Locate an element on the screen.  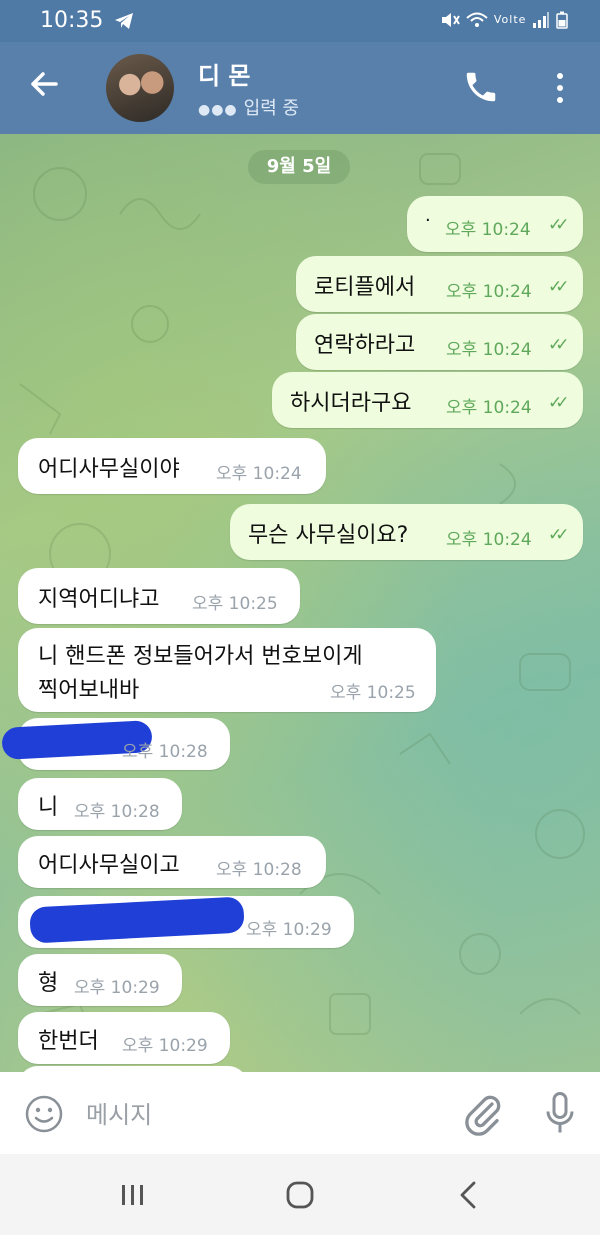
message-bubble-incoming: 오후 10:28 is located at coordinates (115, 744).